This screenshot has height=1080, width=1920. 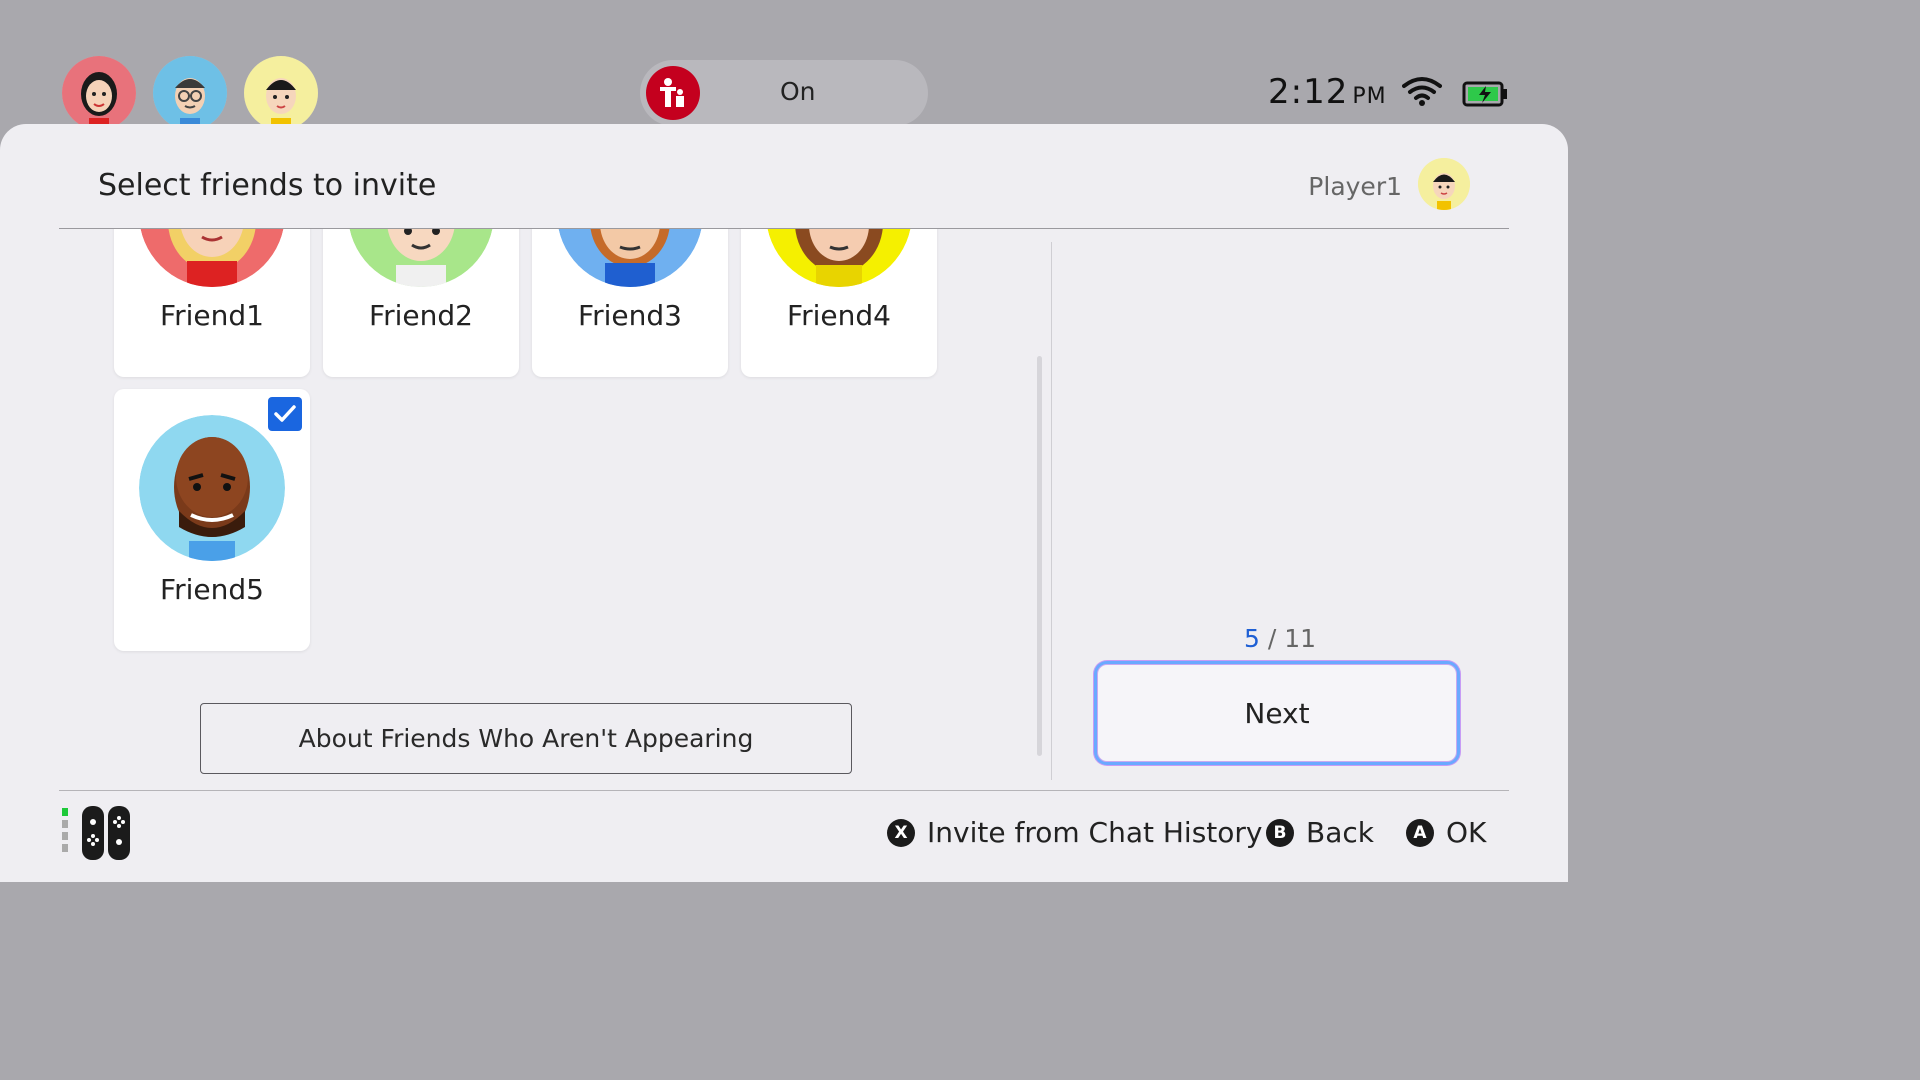 I want to click on next-button: Next, so click(x=1277, y=713).